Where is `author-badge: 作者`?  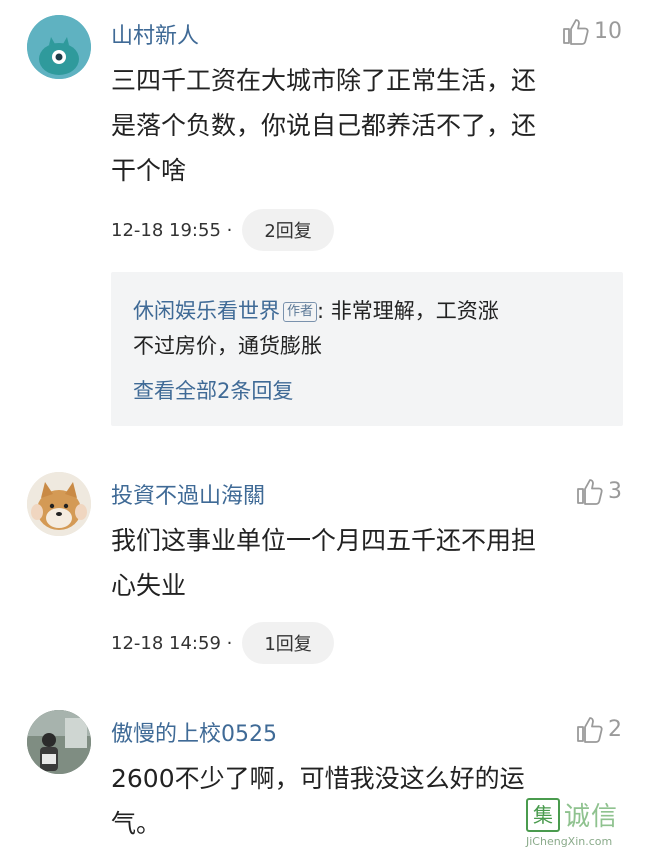
author-badge: 作者 is located at coordinates (300, 312).